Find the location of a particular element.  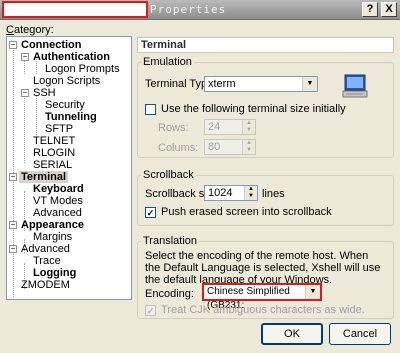

emulation-group-title: Emulation is located at coordinates (167, 62).